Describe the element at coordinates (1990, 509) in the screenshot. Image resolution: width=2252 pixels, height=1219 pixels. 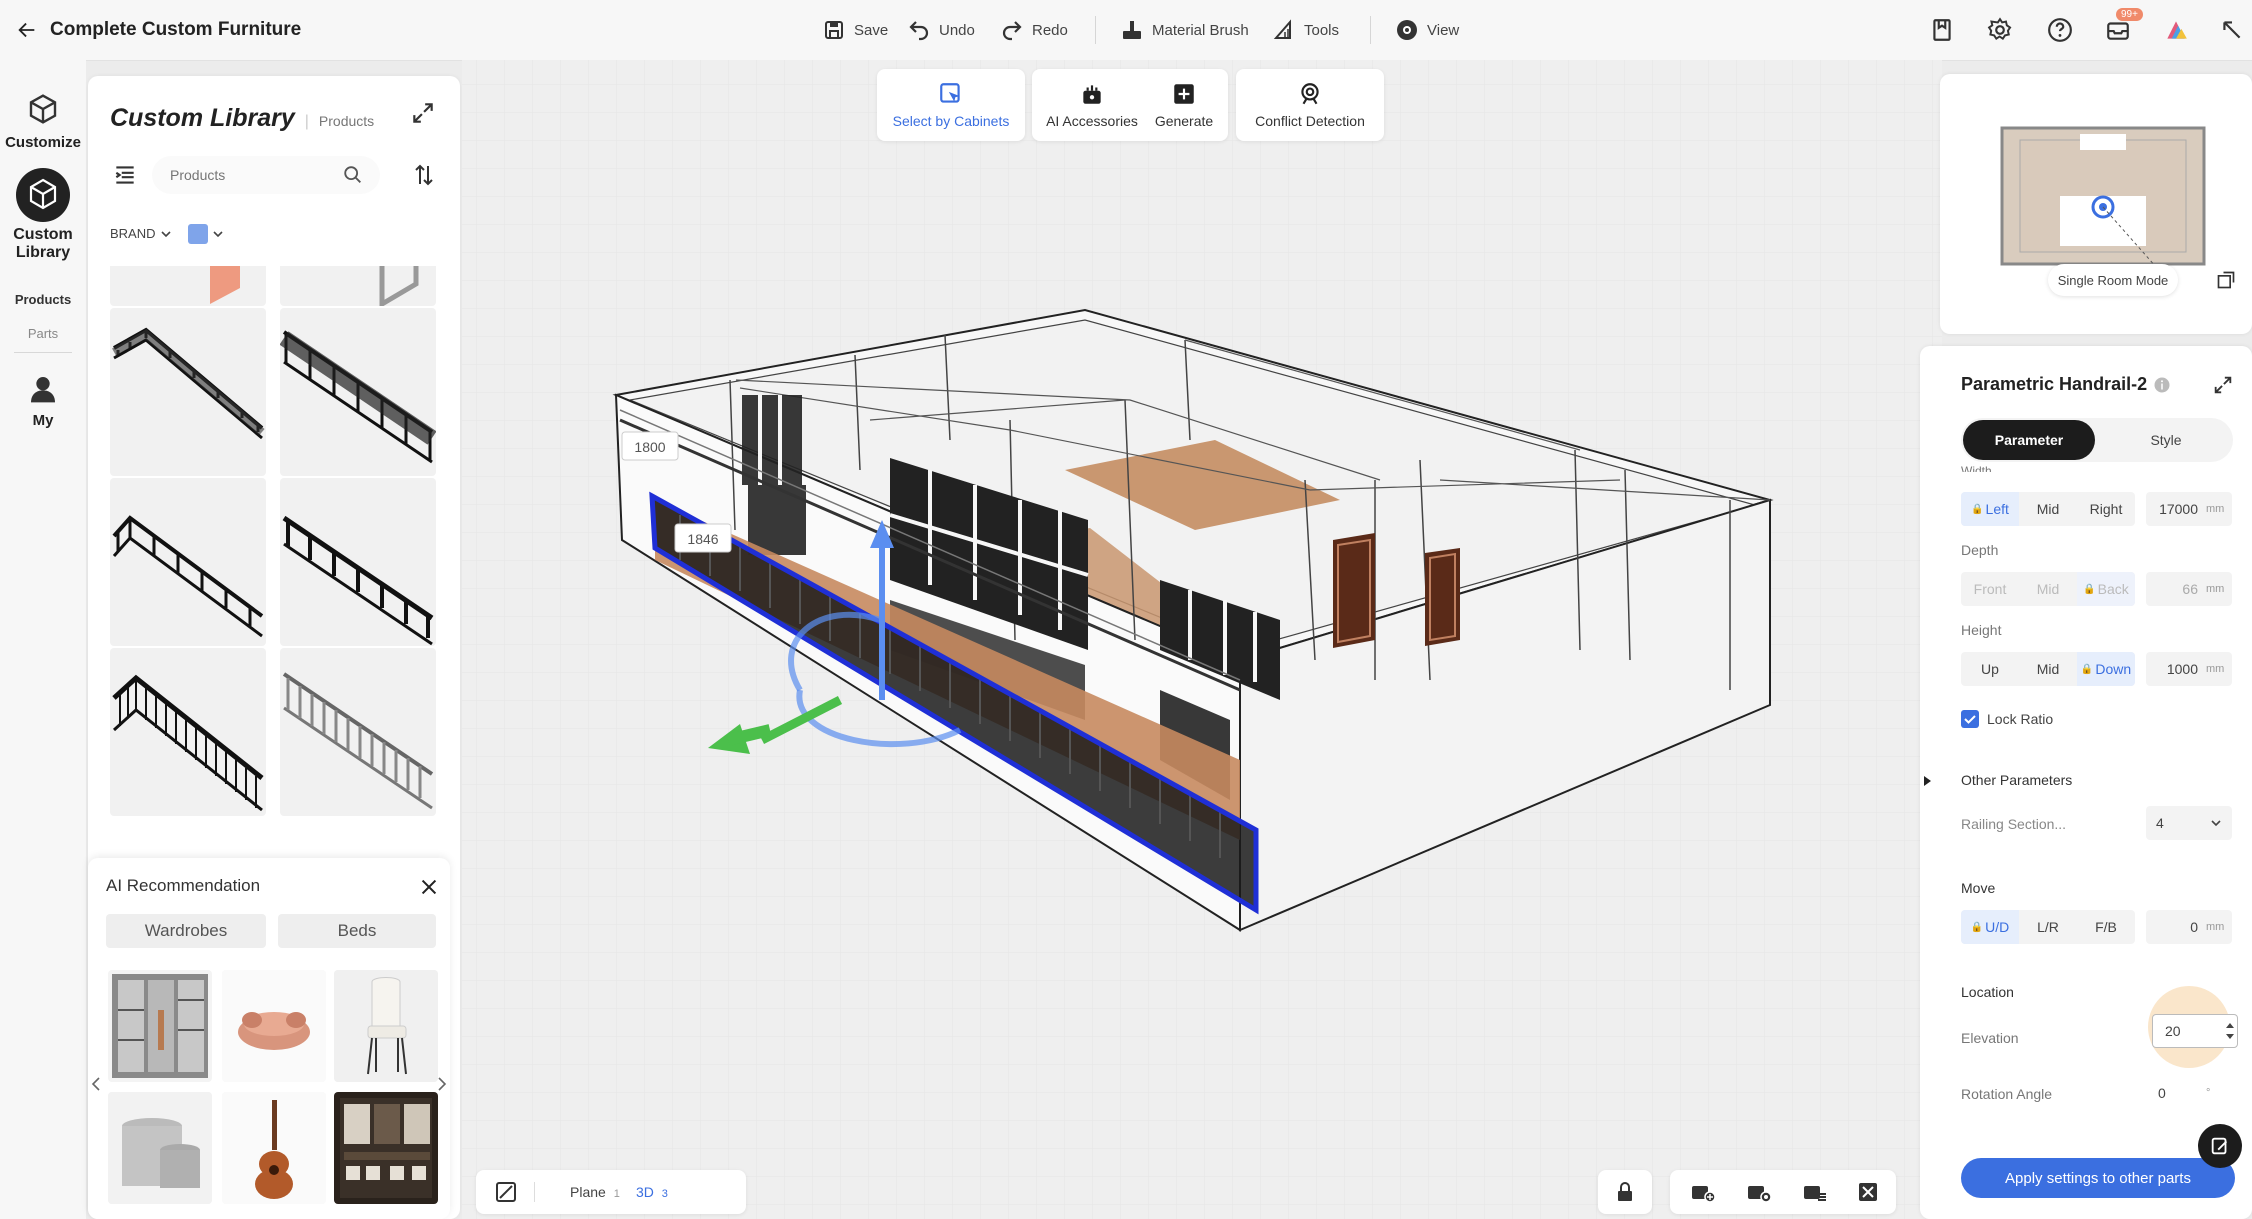
I see `width-left-option: 🔒 Left` at that location.